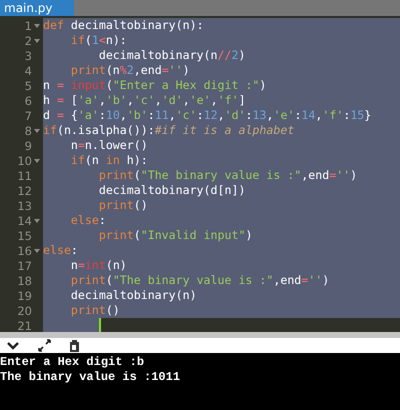  Describe the element at coordinates (24, 205) in the screenshot. I see `line-number: 13` at that location.